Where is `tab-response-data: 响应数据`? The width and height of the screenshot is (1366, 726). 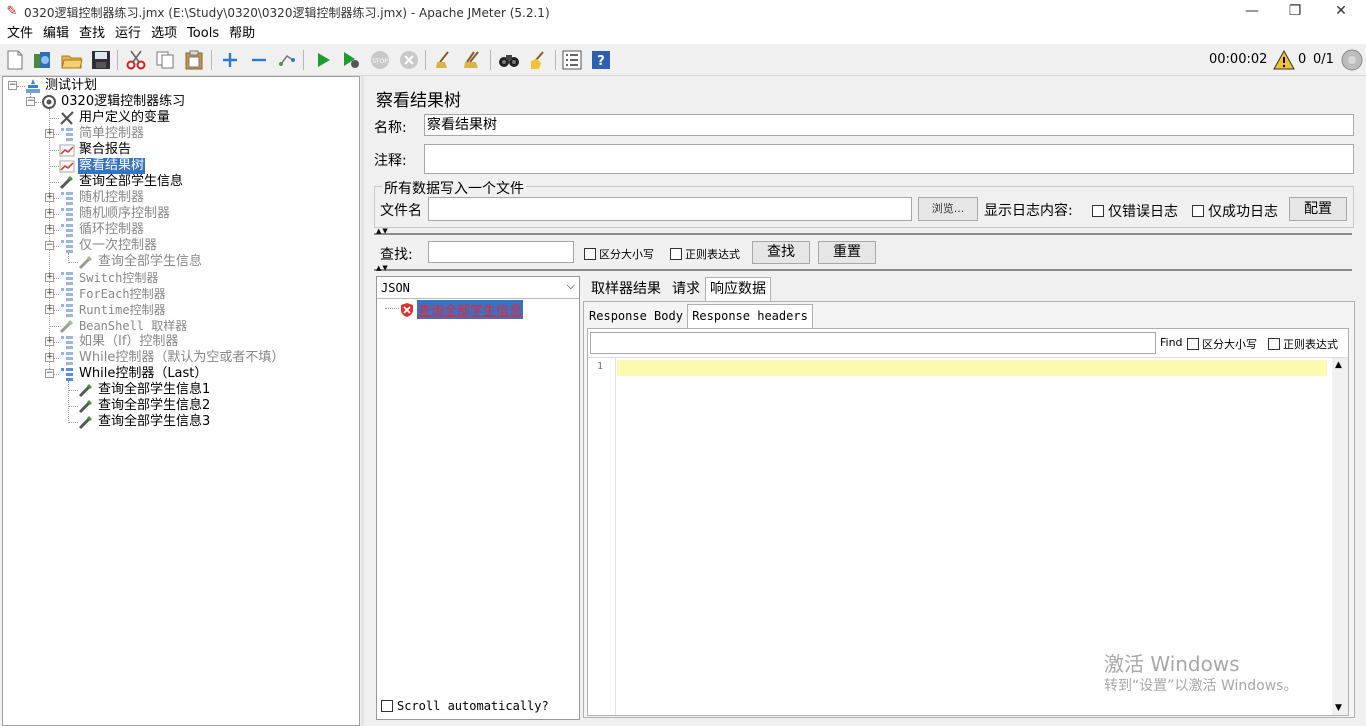 tab-response-data: 响应数据 is located at coordinates (738, 289).